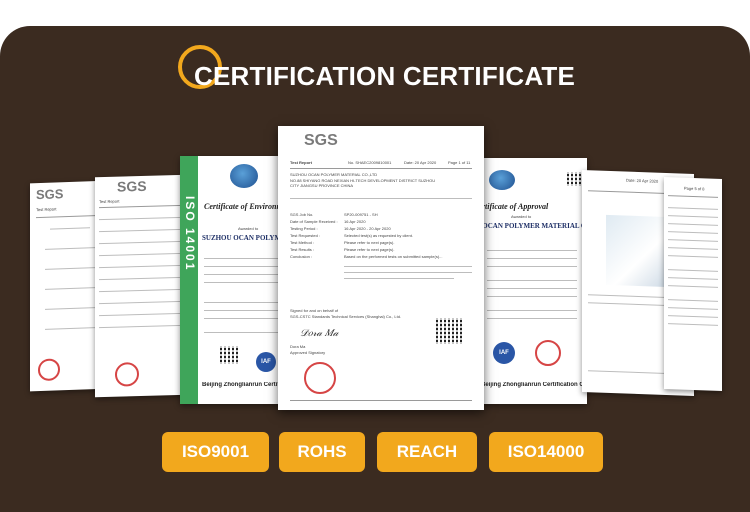 Image resolution: width=750 pixels, height=512 pixels. What do you see at coordinates (459, 162) in the screenshot?
I see `report-page: Page 1 of 11` at bounding box center [459, 162].